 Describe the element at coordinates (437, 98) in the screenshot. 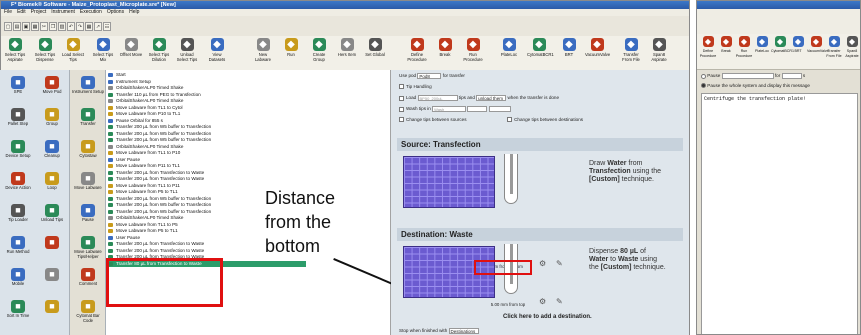

I see `tip-type-select: BP50_200uL` at that location.